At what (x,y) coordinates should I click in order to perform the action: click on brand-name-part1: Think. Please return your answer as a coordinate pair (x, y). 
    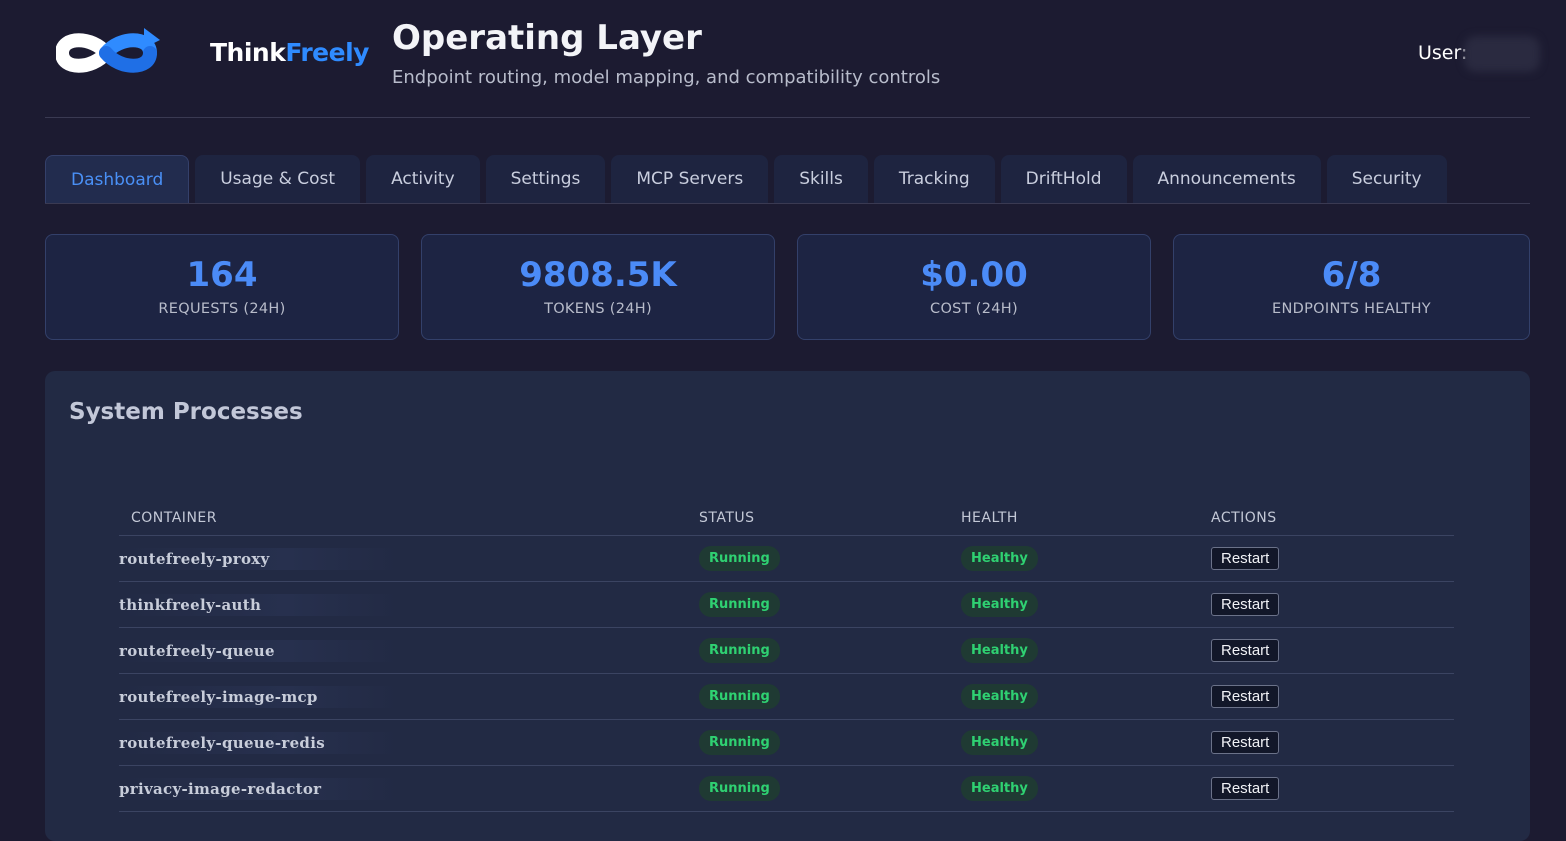
    Looking at the image, I should click on (248, 52).